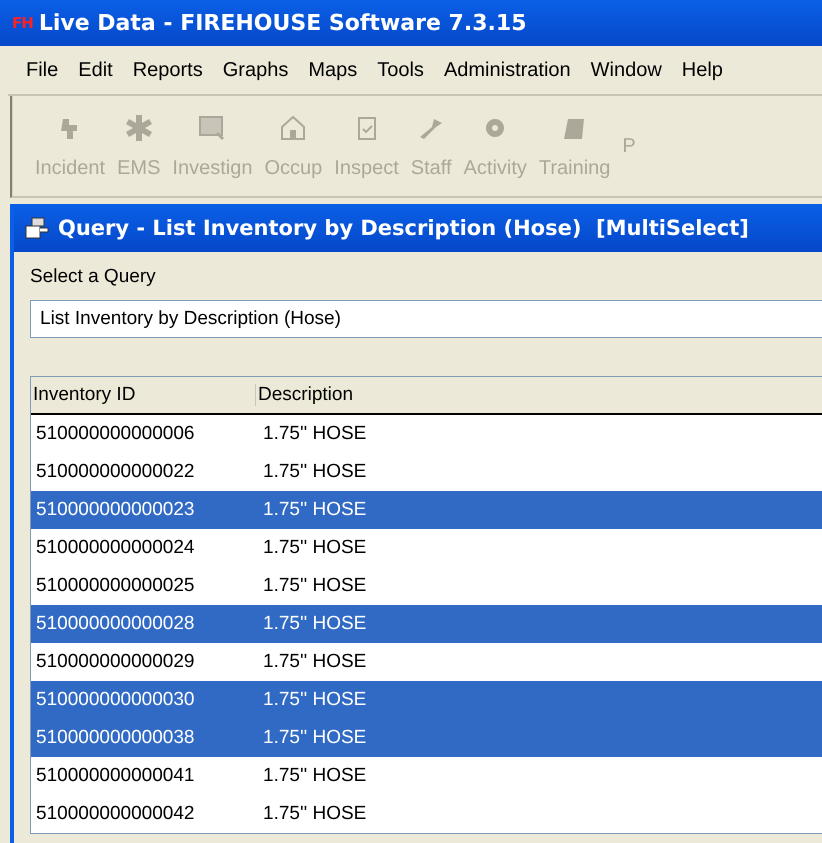  Describe the element at coordinates (257, 70) in the screenshot. I see `menu-item: Graphs` at that location.